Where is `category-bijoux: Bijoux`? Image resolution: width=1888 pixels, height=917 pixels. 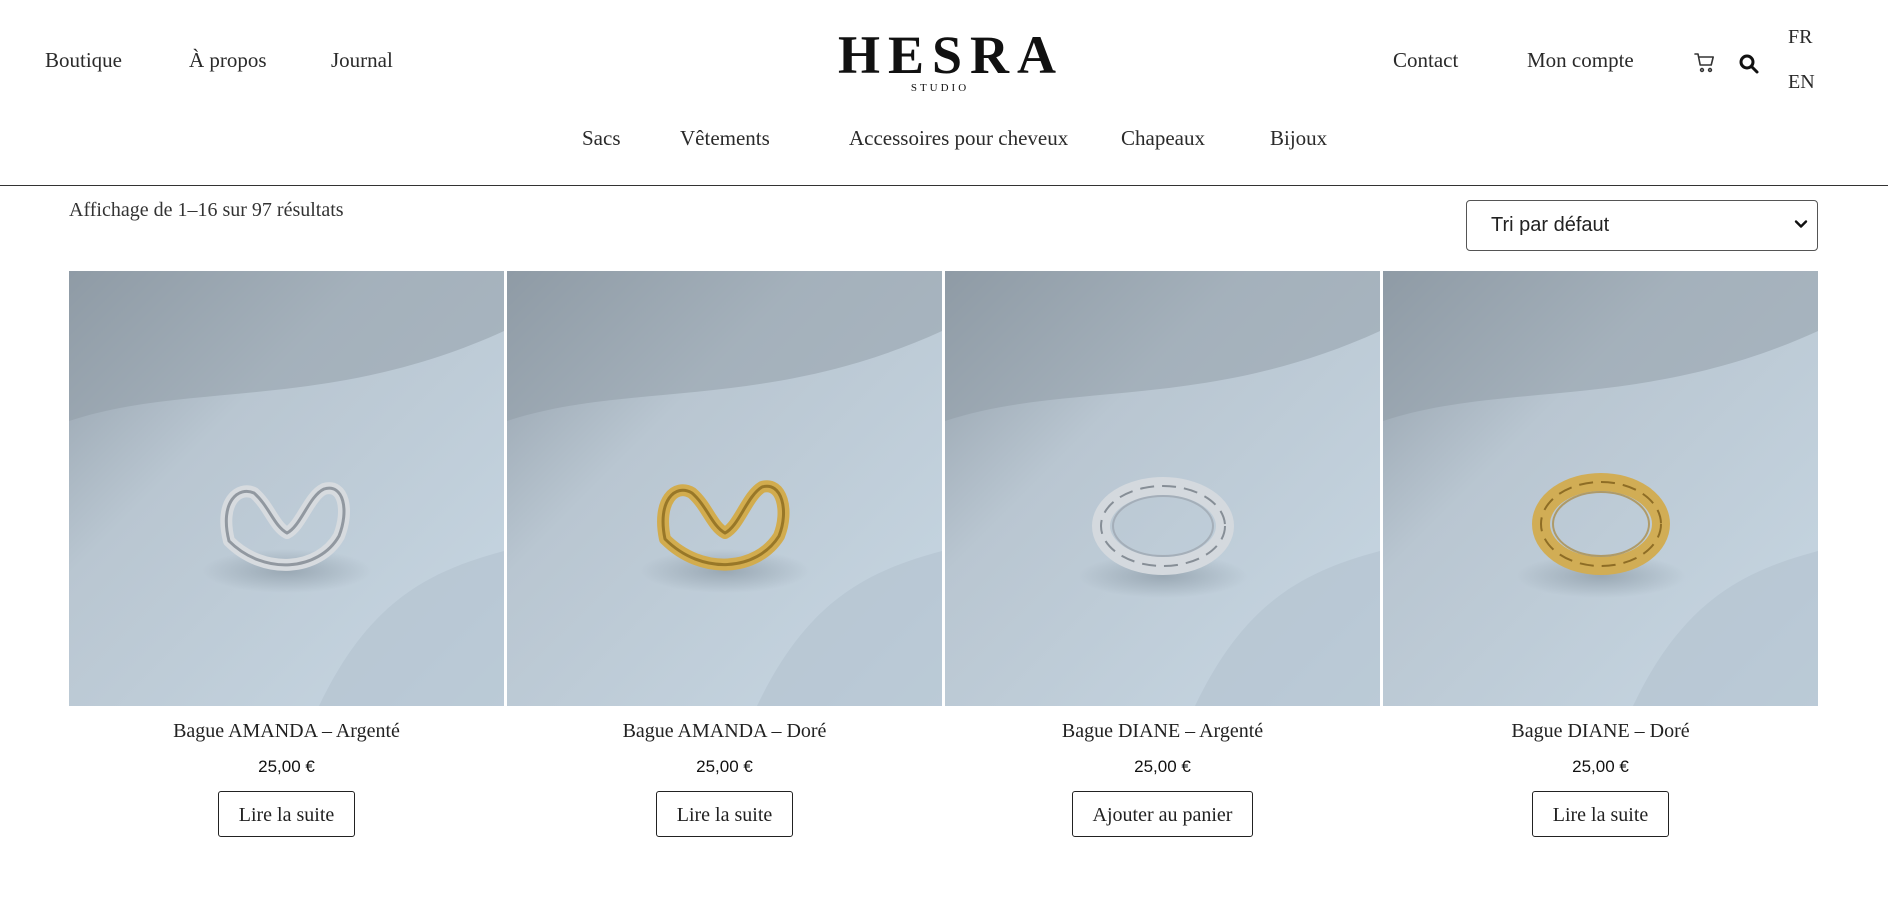
category-bijoux: Bijoux is located at coordinates (1298, 138).